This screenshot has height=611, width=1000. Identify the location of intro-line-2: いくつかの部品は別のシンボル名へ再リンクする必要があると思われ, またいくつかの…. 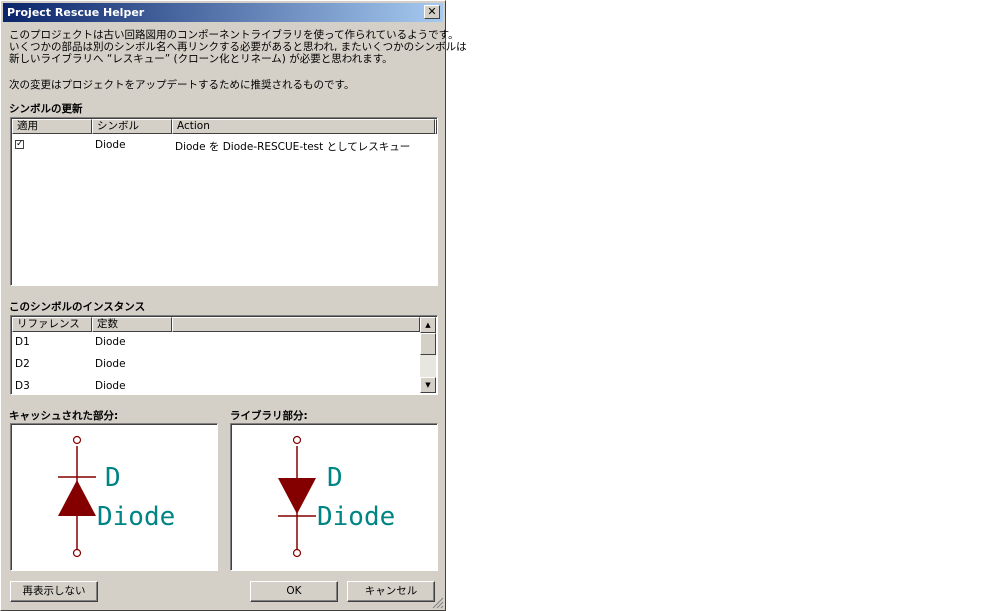
(238, 47).